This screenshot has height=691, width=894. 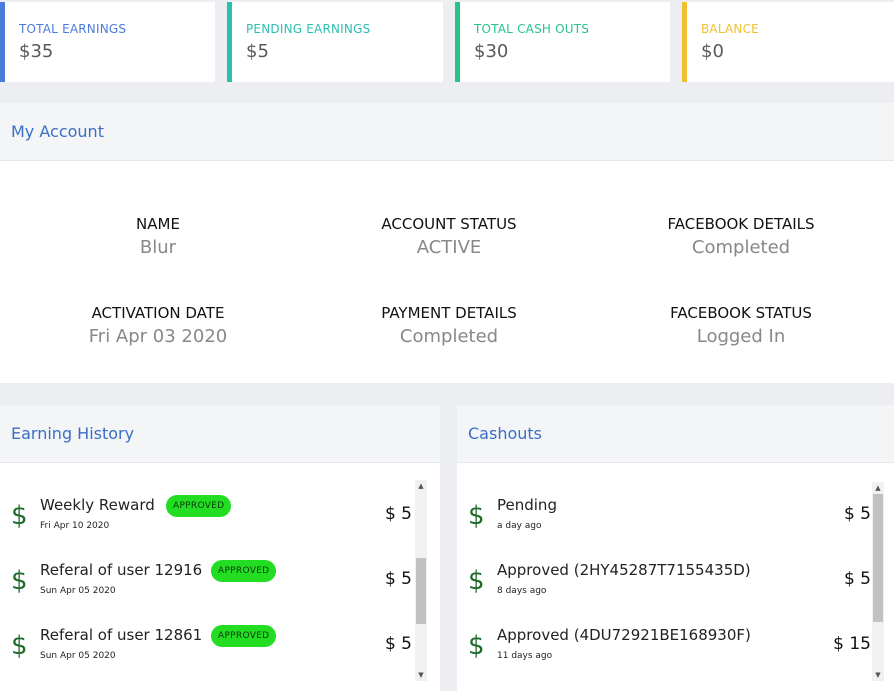 I want to click on earning-history-header: Earning History, so click(x=220, y=434).